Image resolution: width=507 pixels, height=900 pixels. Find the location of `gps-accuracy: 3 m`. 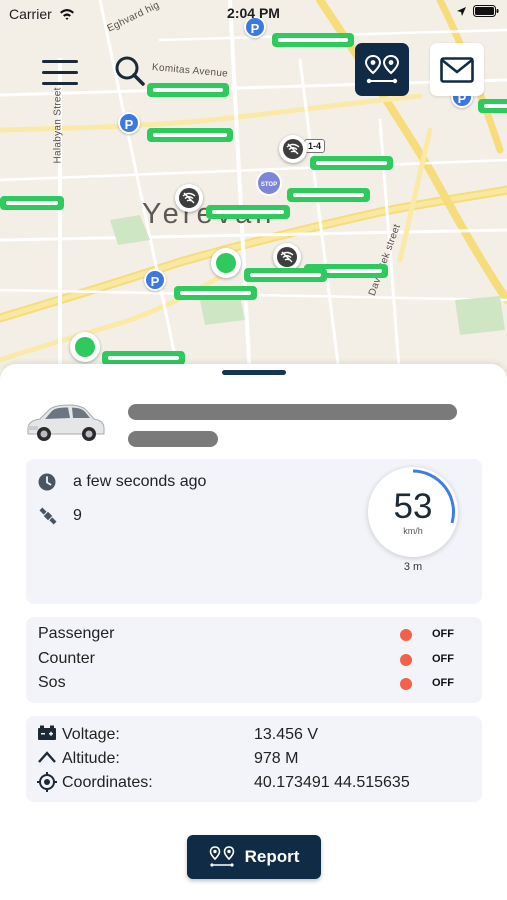

gps-accuracy: 3 m is located at coordinates (413, 567).